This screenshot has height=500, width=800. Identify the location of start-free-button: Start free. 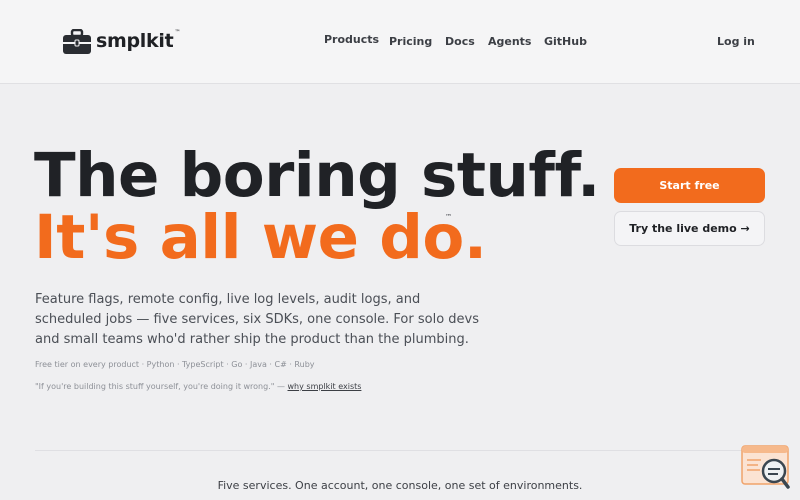
(689, 185).